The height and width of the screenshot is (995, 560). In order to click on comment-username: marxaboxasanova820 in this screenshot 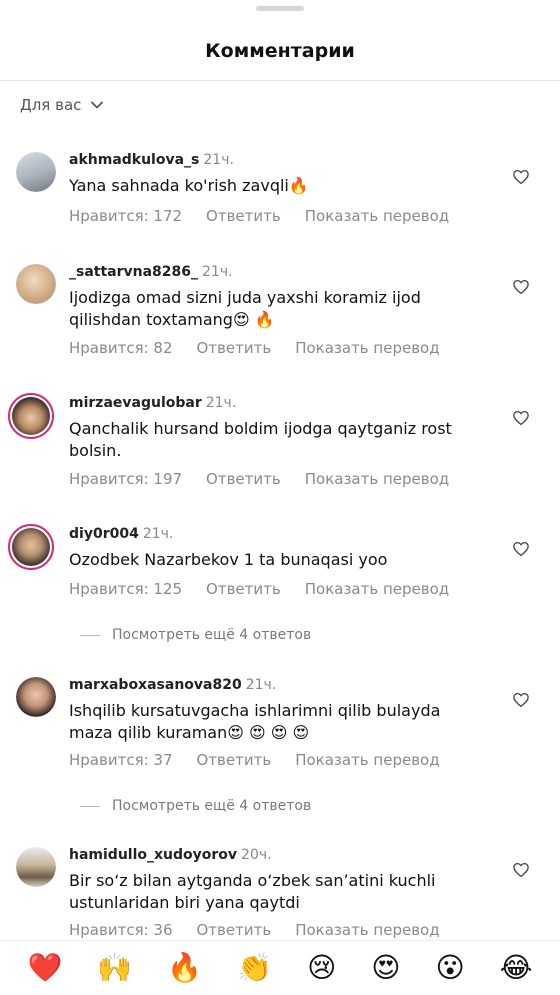, I will do `click(155, 685)`.